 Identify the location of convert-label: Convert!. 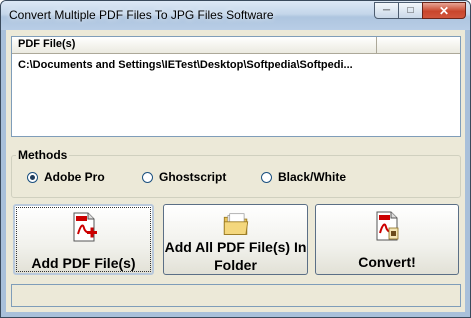
(387, 262).